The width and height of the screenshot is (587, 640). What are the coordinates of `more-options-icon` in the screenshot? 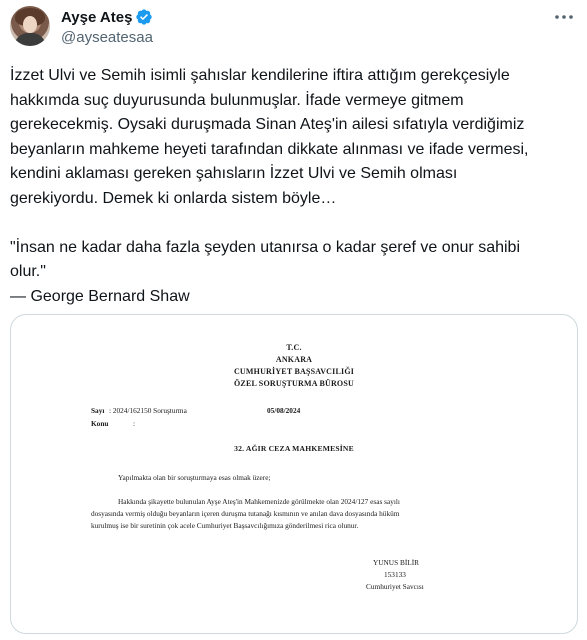 It's located at (564, 17).